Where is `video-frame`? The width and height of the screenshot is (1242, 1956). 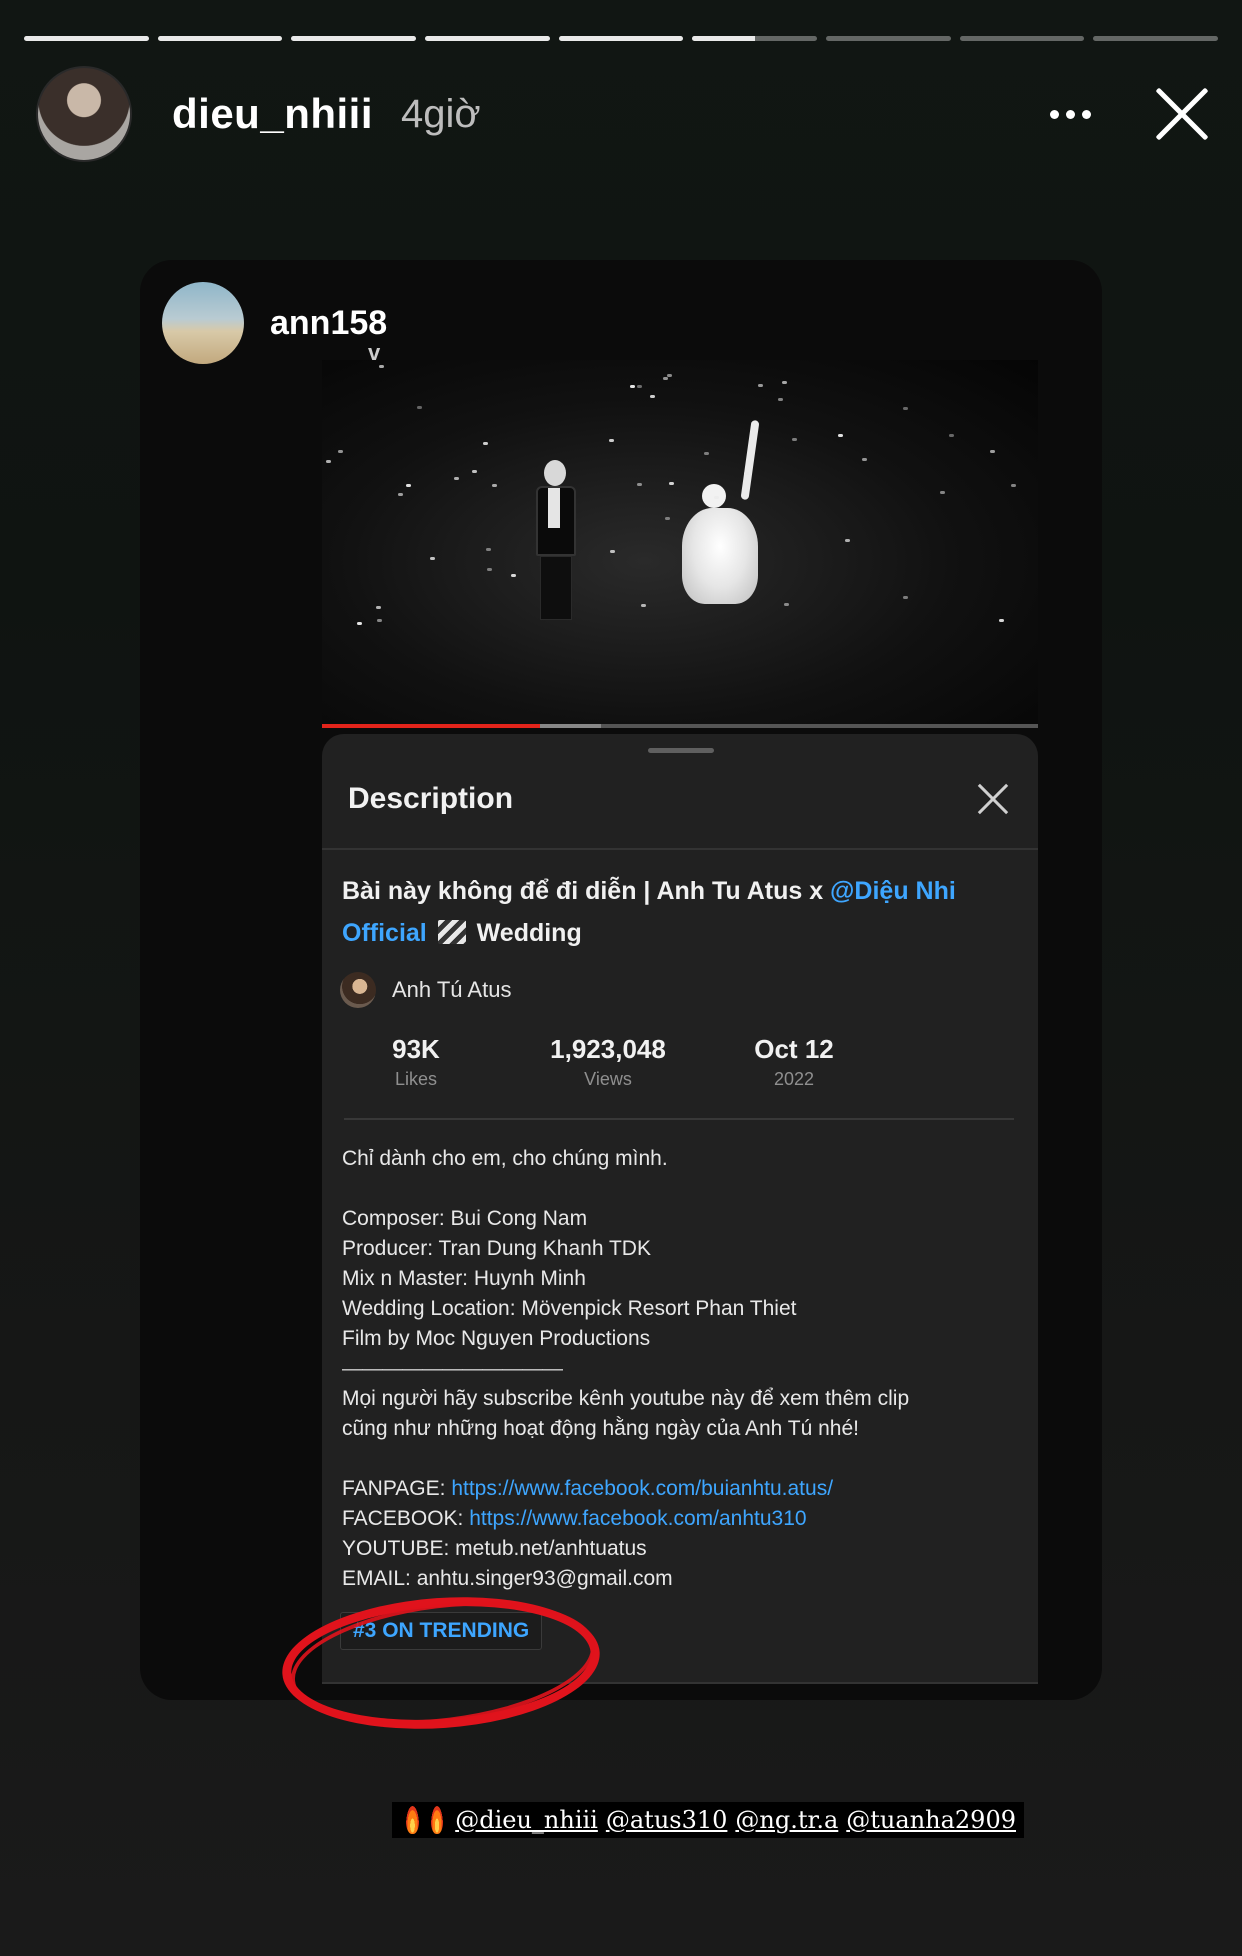
video-frame is located at coordinates (680, 543).